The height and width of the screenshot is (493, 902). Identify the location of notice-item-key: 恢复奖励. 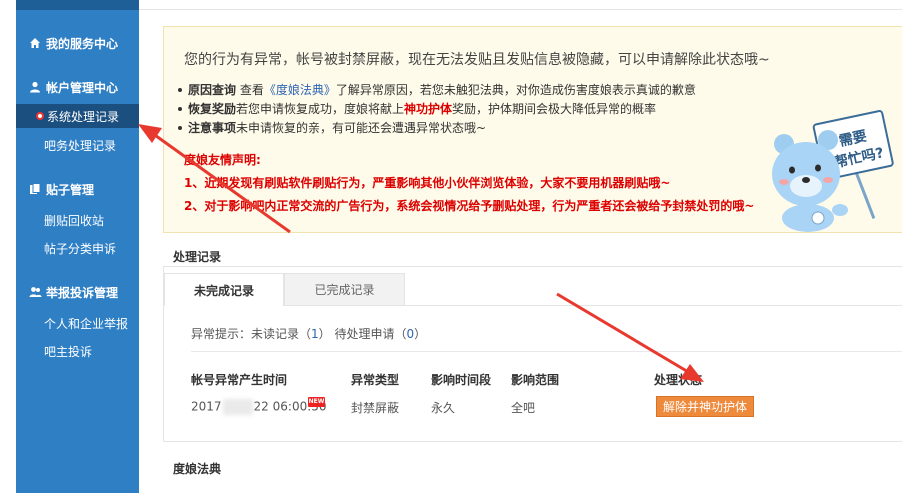
(212, 109).